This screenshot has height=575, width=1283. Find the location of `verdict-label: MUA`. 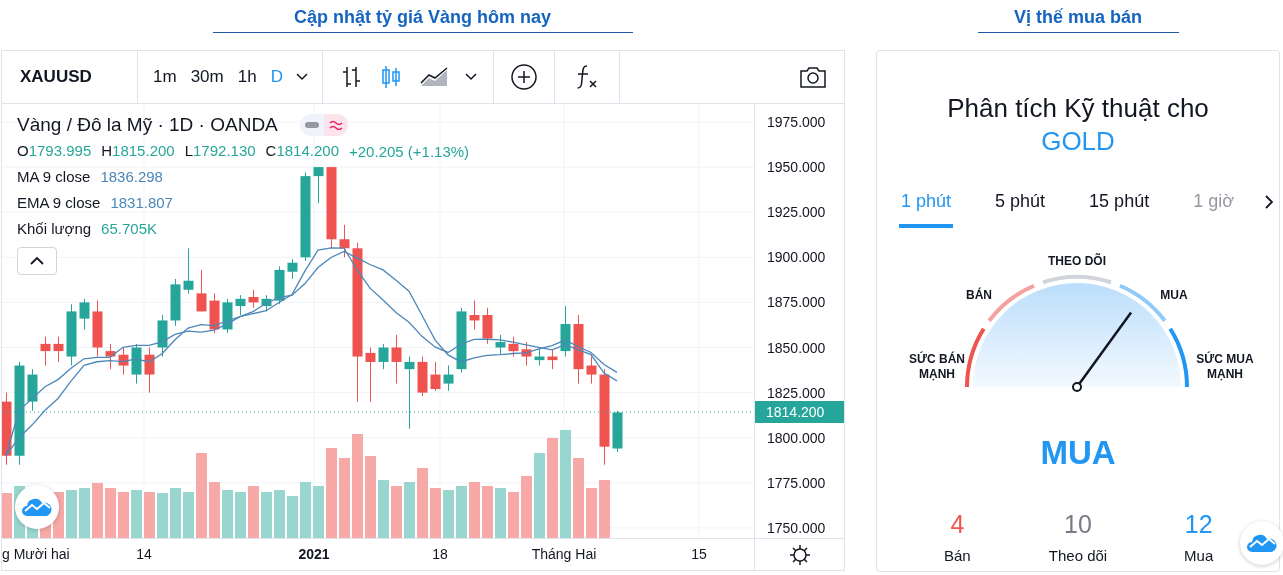

verdict-label: MUA is located at coordinates (1078, 453).